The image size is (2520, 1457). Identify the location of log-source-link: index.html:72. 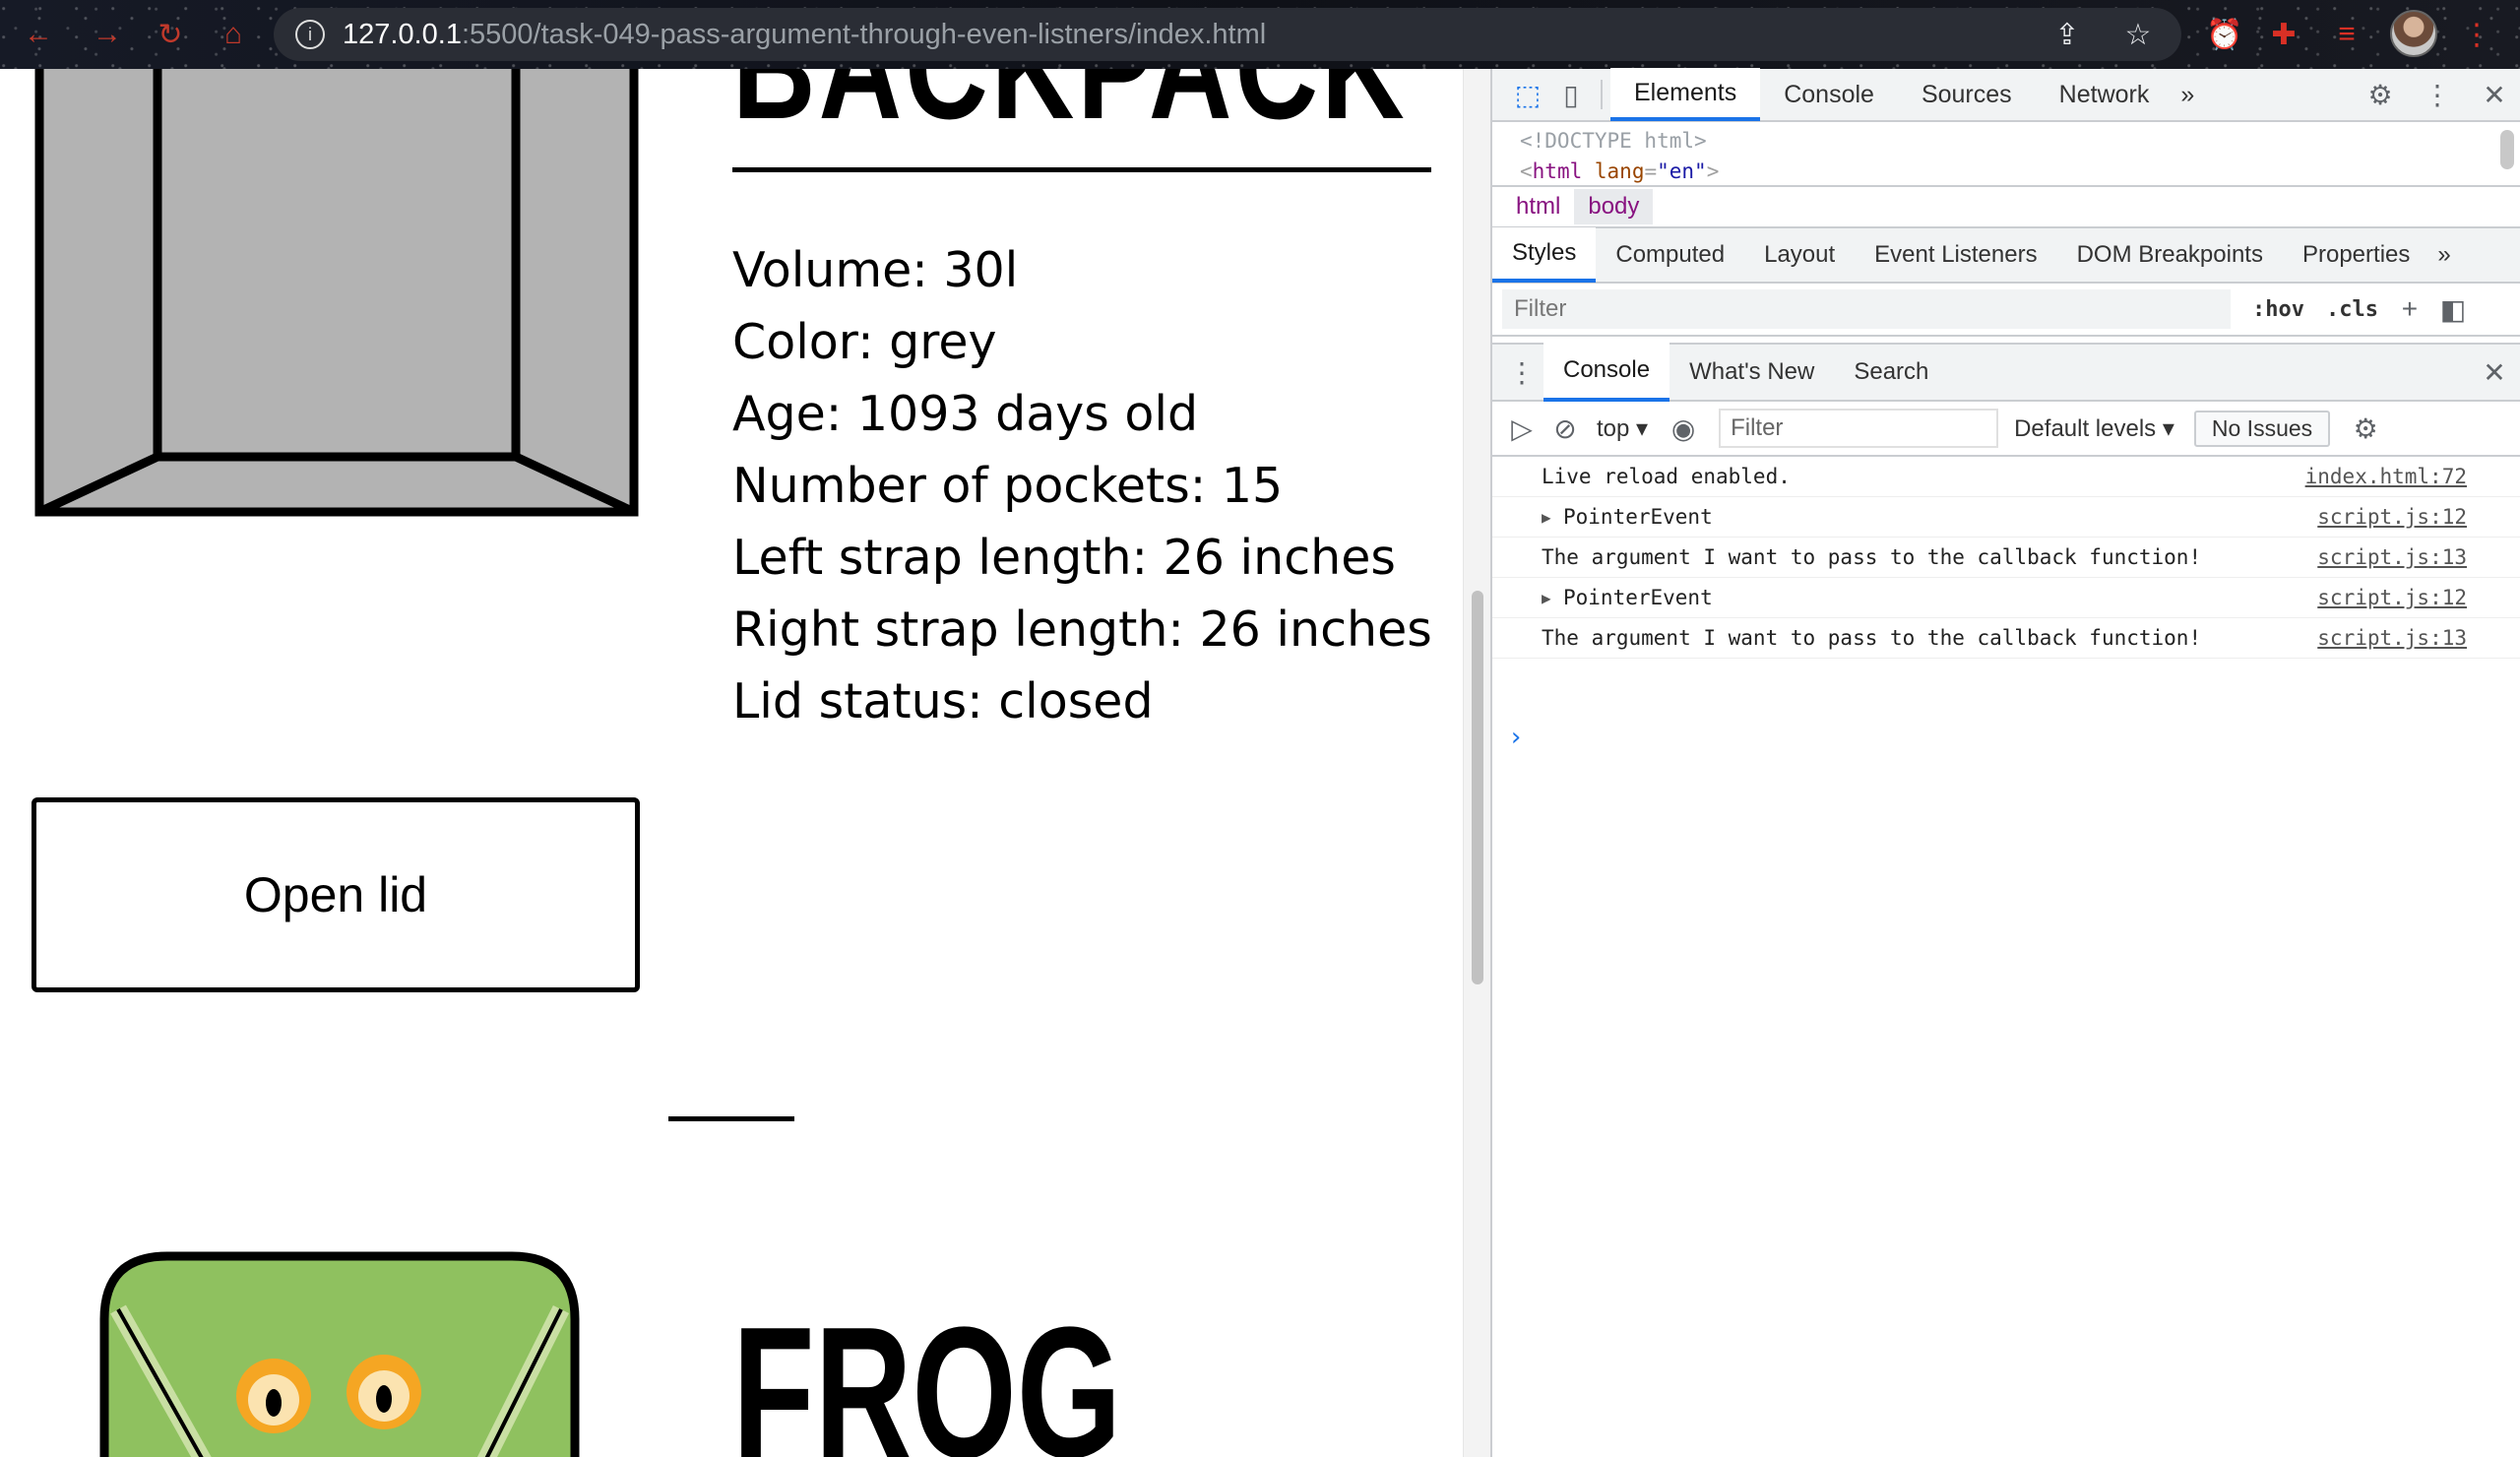
(2386, 476).